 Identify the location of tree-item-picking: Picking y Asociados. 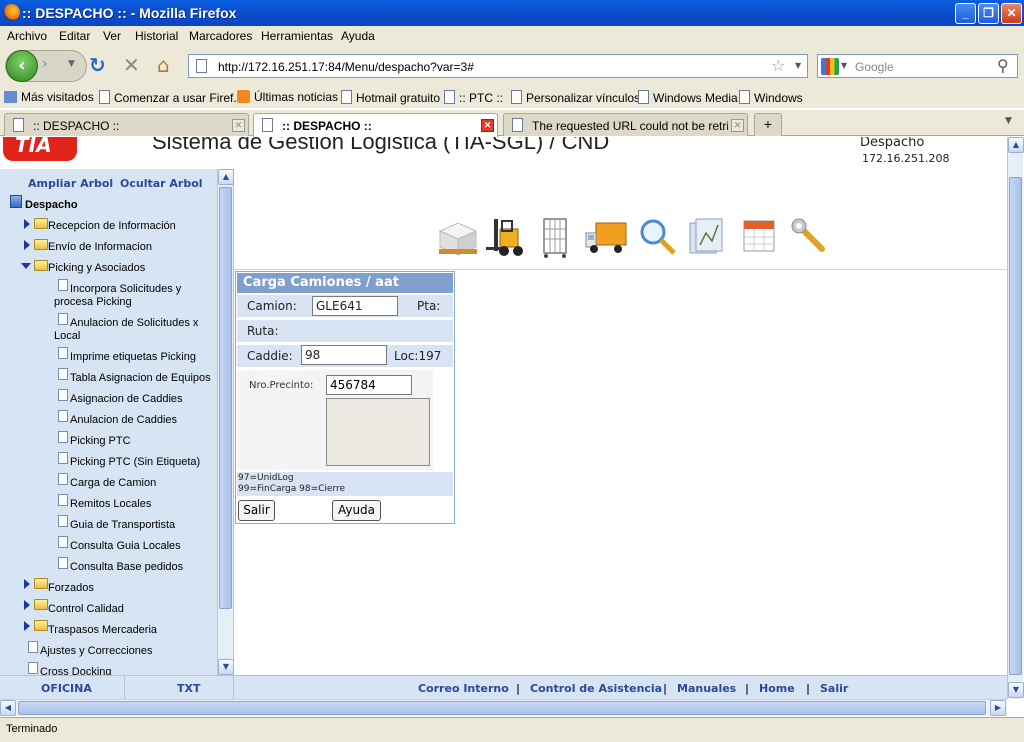
(96, 268).